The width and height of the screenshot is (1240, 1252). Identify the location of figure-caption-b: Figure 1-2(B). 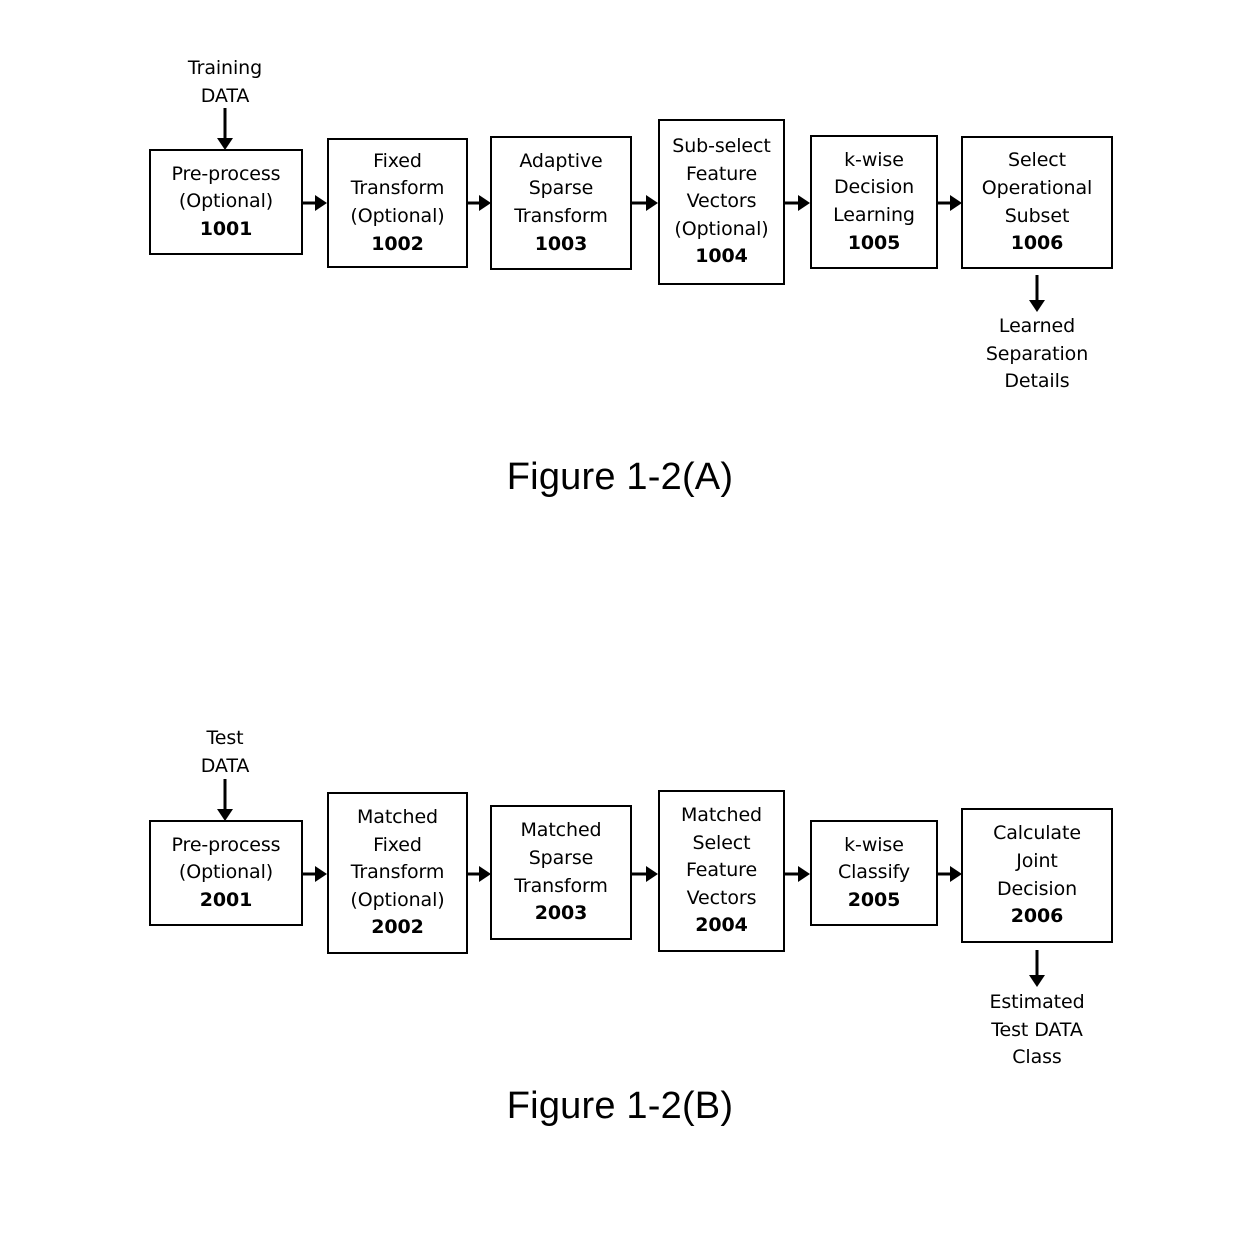
(620, 1106).